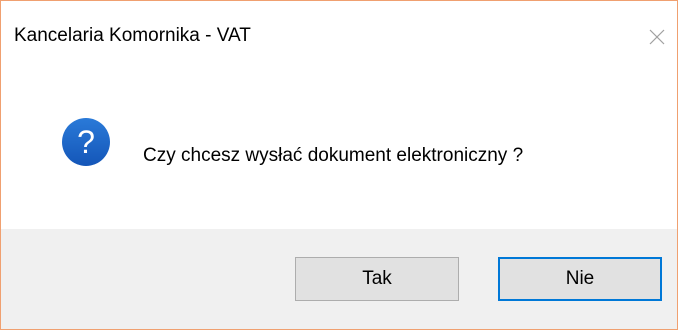 The height and width of the screenshot is (330, 678). I want to click on question-icon: ?, so click(86, 142).